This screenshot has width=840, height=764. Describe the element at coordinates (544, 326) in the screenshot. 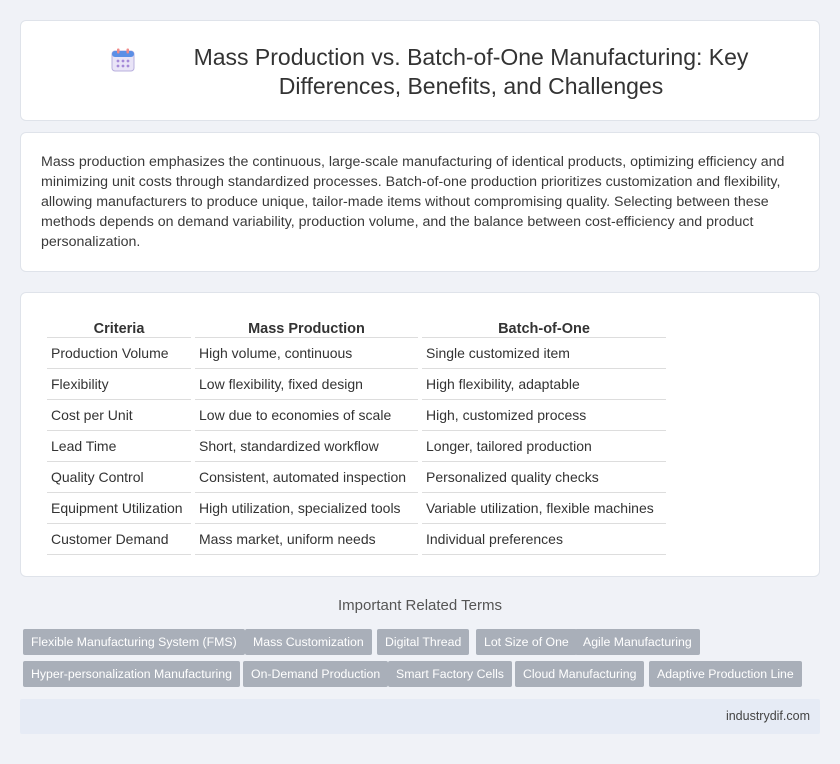

I see `column-header: Batch-of-One` at that location.